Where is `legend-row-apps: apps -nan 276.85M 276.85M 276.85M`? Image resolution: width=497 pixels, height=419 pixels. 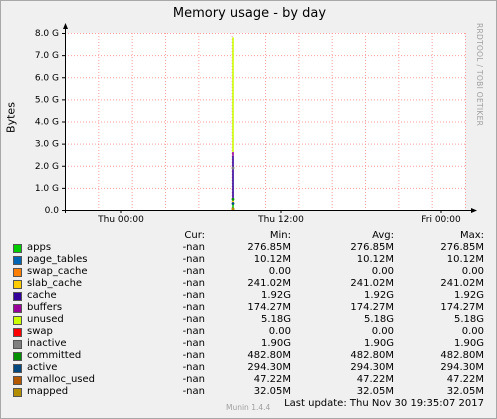 legend-row-apps: apps -nan 276.85M 276.85M 276.85M is located at coordinates (250, 248).